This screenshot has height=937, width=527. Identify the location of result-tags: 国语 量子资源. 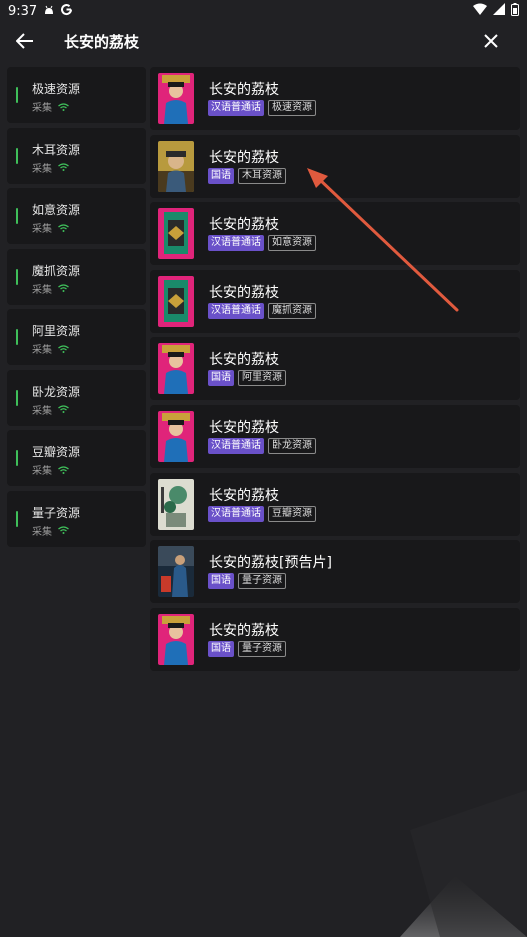
(247, 581).